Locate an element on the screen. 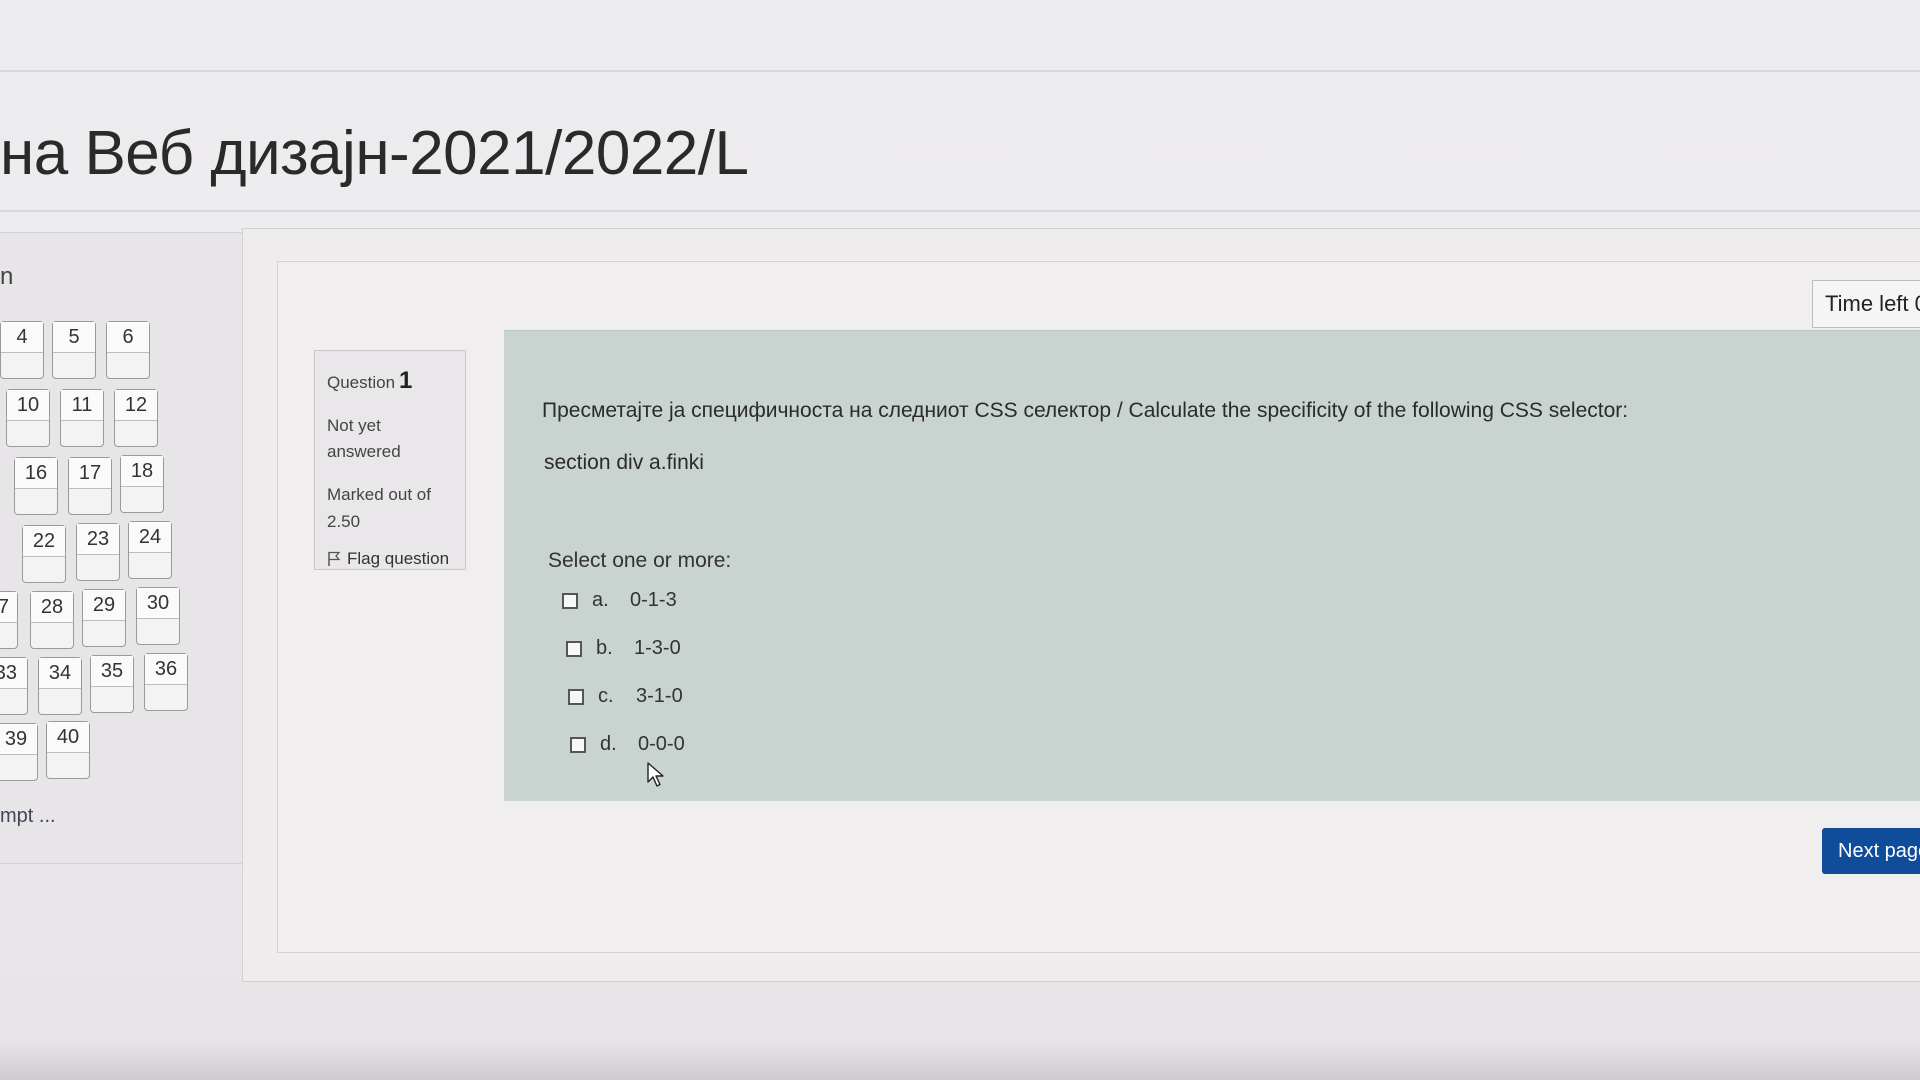 This screenshot has height=1080, width=1920. answer-b-checkbox is located at coordinates (574, 648).